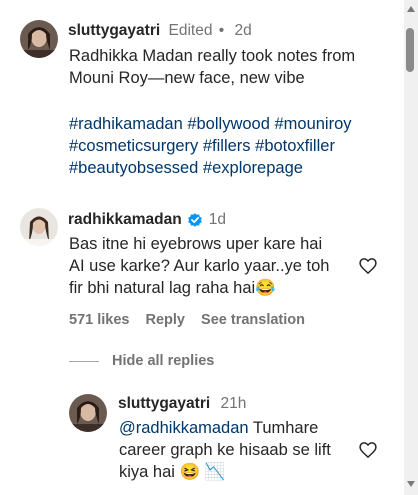 The image size is (418, 495). What do you see at coordinates (283, 428) in the screenshot?
I see `comment-text: Tumhare` at bounding box center [283, 428].